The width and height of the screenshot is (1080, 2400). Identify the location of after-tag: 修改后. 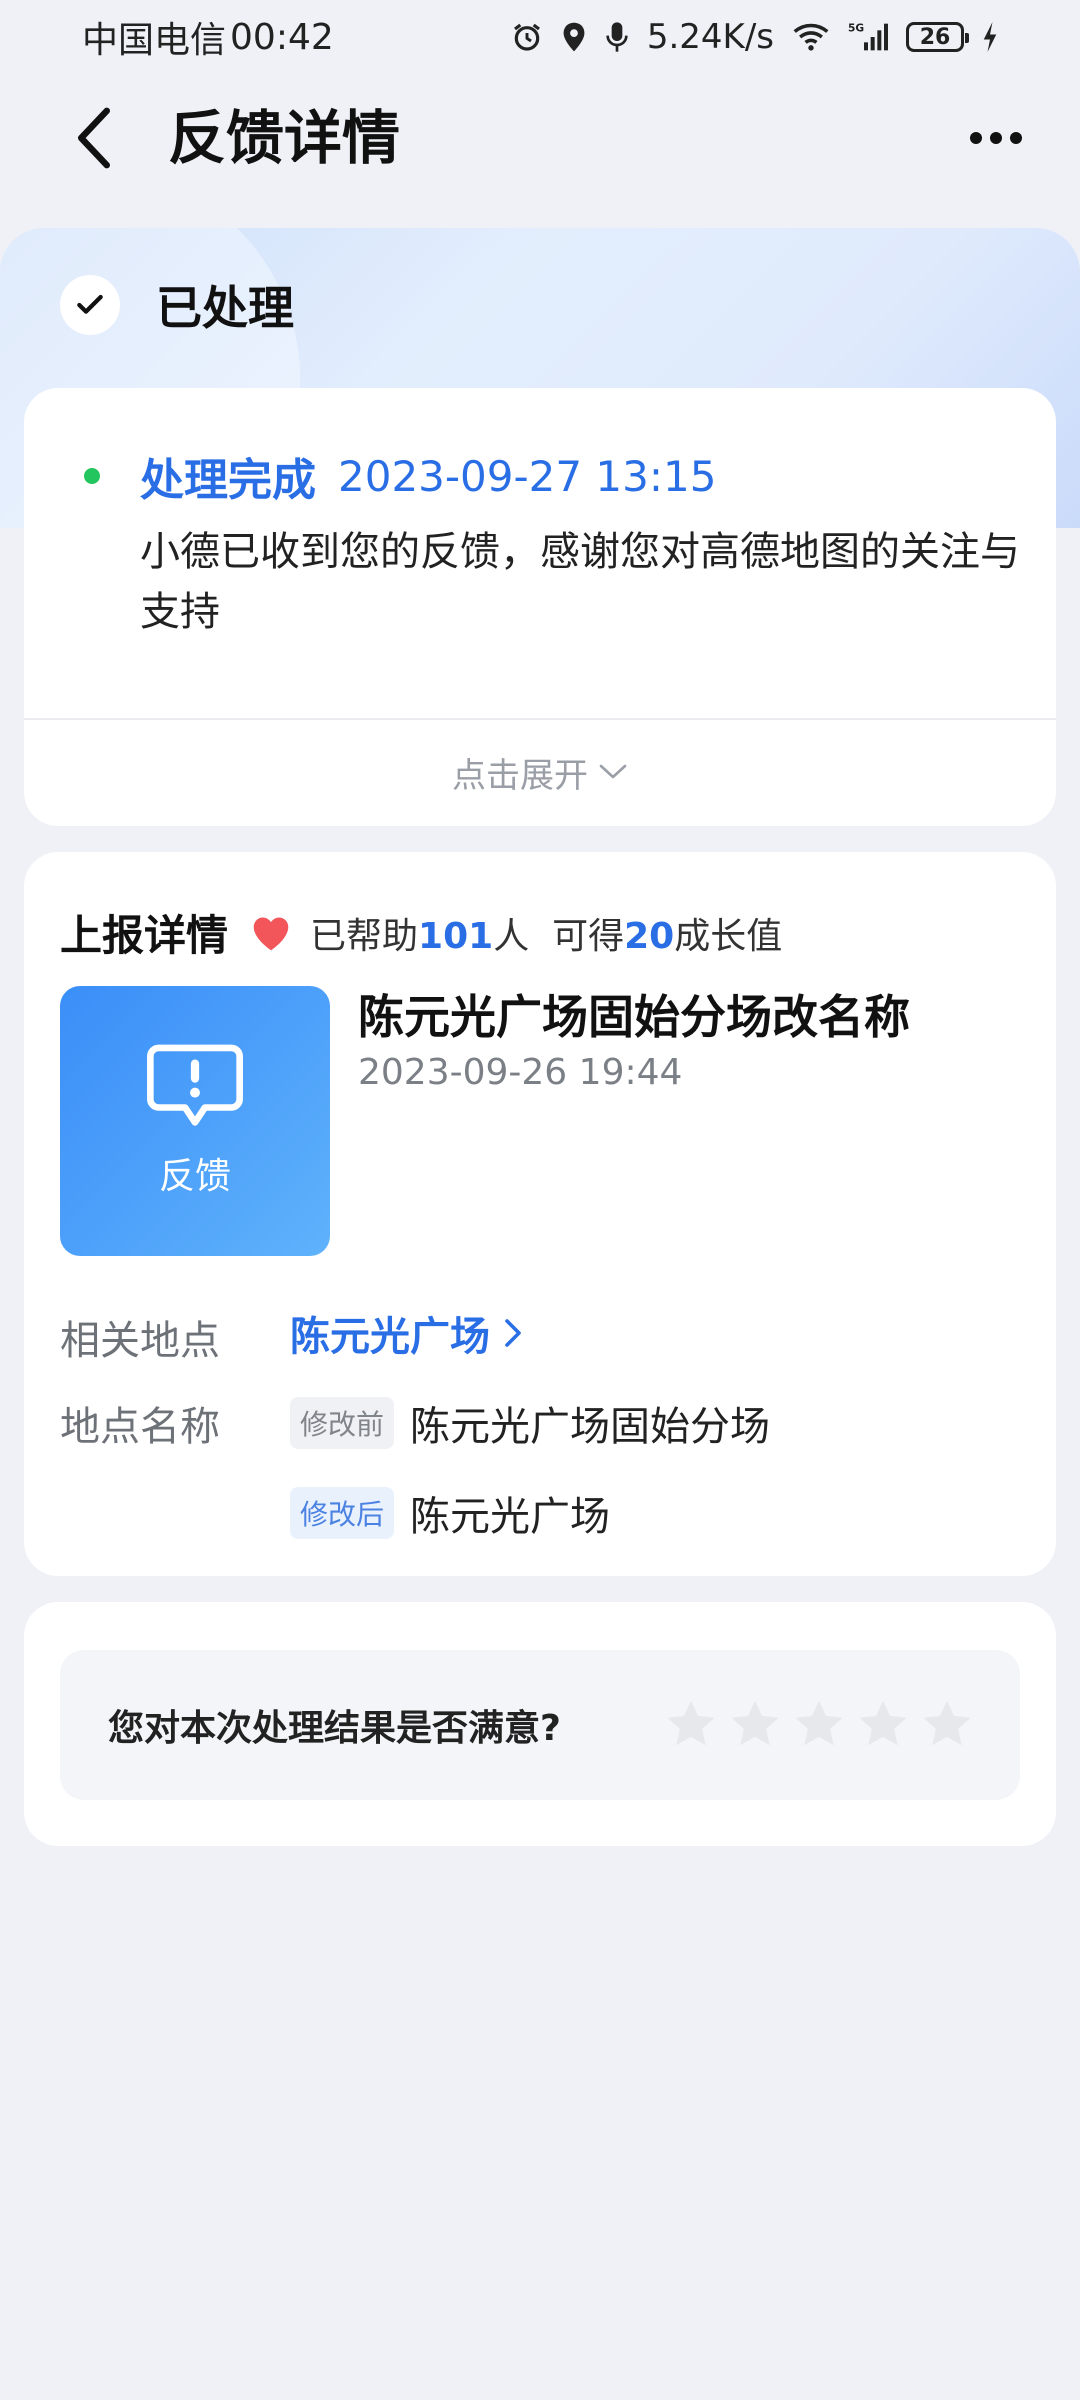
(342, 1513).